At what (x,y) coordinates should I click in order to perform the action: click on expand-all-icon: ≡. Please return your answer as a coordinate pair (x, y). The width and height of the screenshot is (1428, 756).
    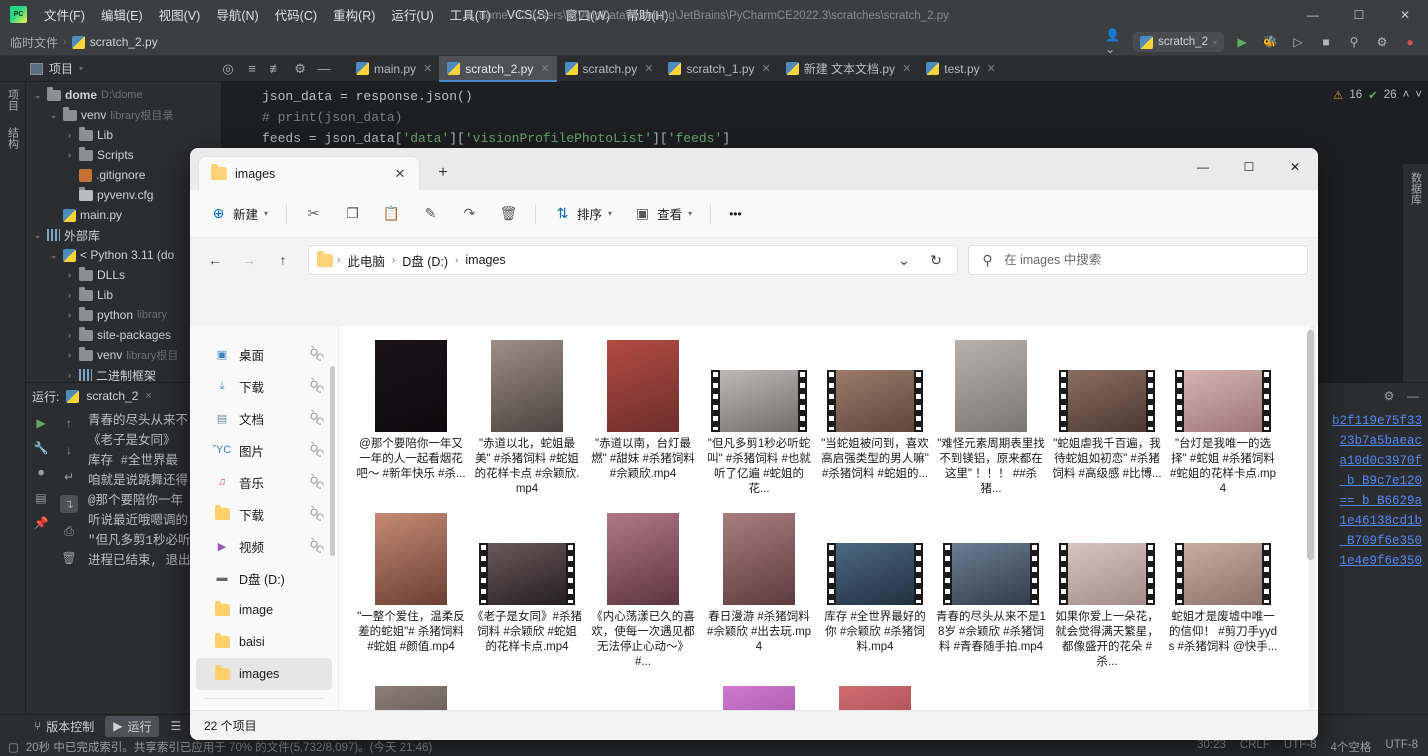
    Looking at the image, I should click on (252, 69).